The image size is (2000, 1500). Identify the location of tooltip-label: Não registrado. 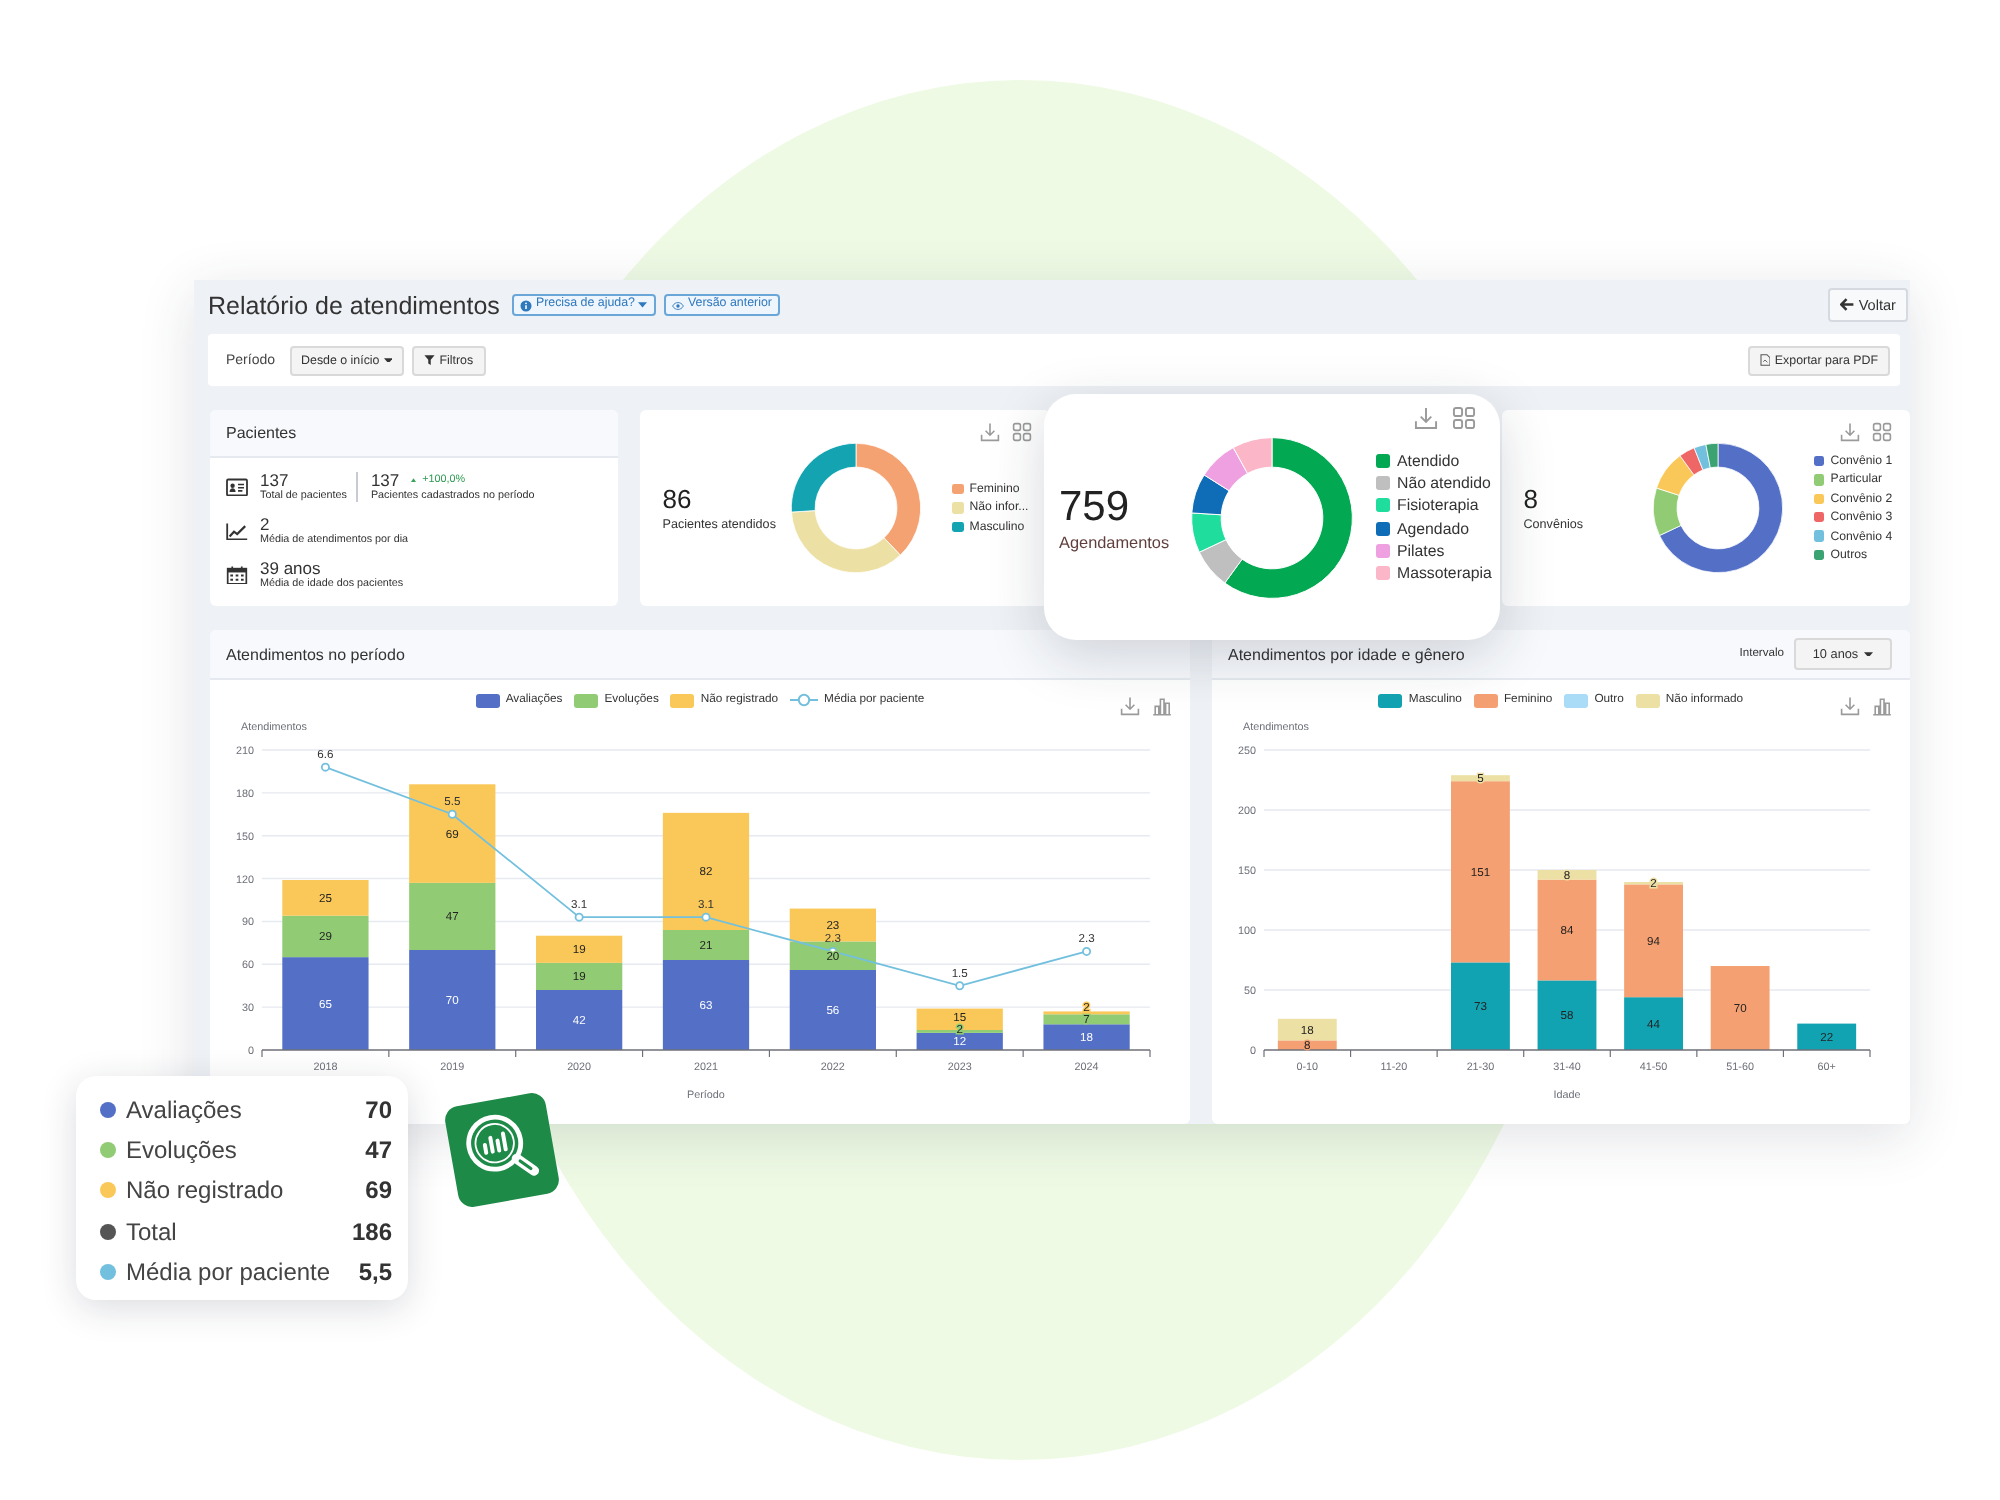
(205, 1190).